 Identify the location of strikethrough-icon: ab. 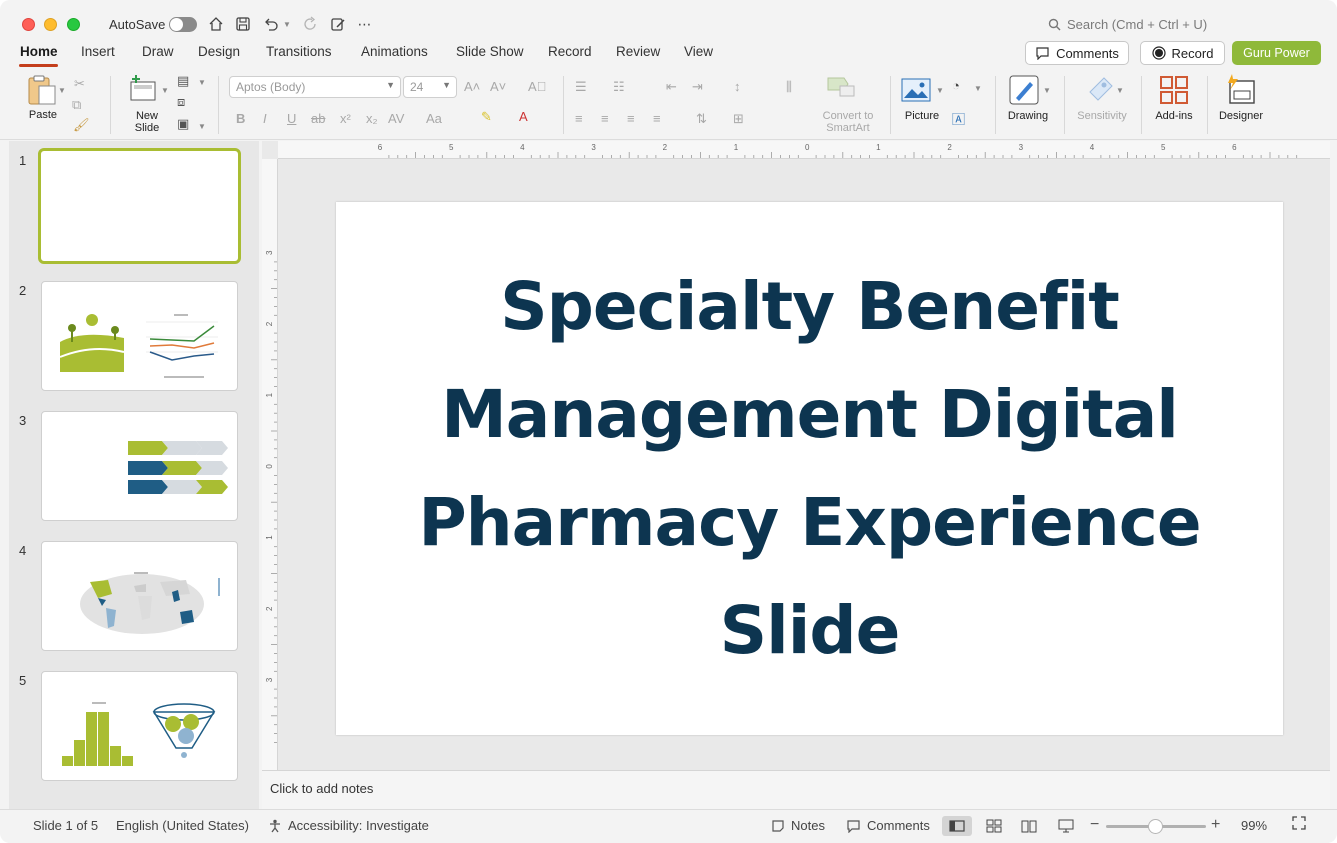
(318, 118).